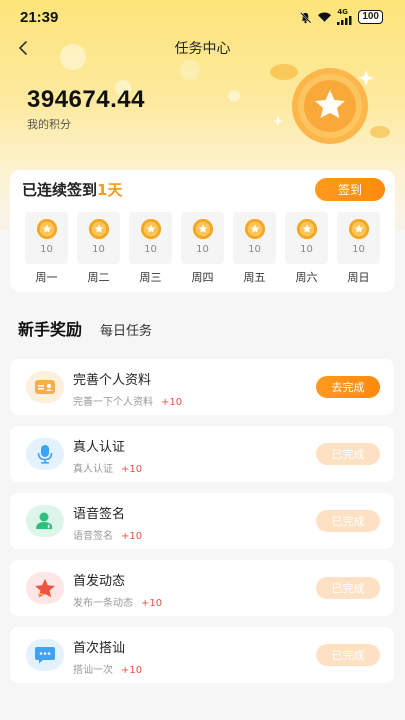 This screenshot has height=720, width=405. I want to click on chat-bubble-icon, so click(45, 655).